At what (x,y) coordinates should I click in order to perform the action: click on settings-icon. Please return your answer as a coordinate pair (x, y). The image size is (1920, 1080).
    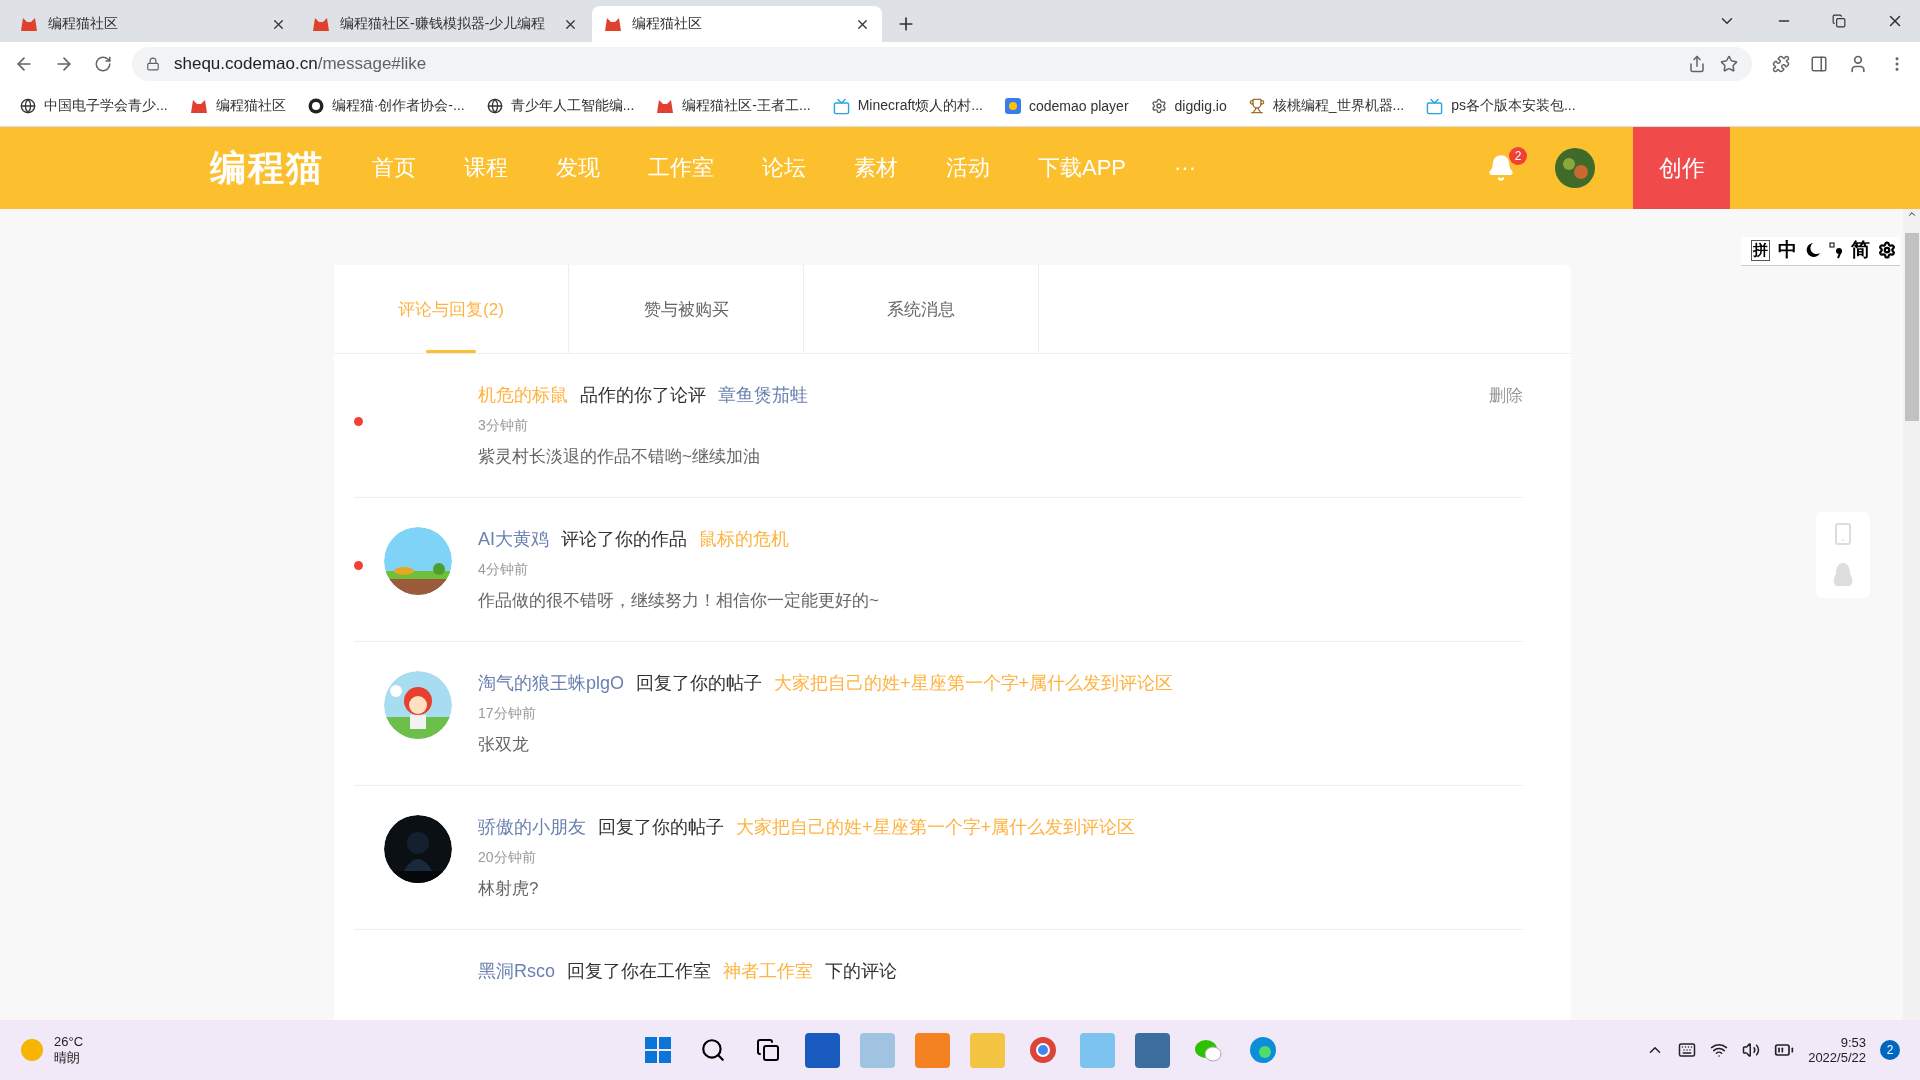
    Looking at the image, I should click on (1887, 250).